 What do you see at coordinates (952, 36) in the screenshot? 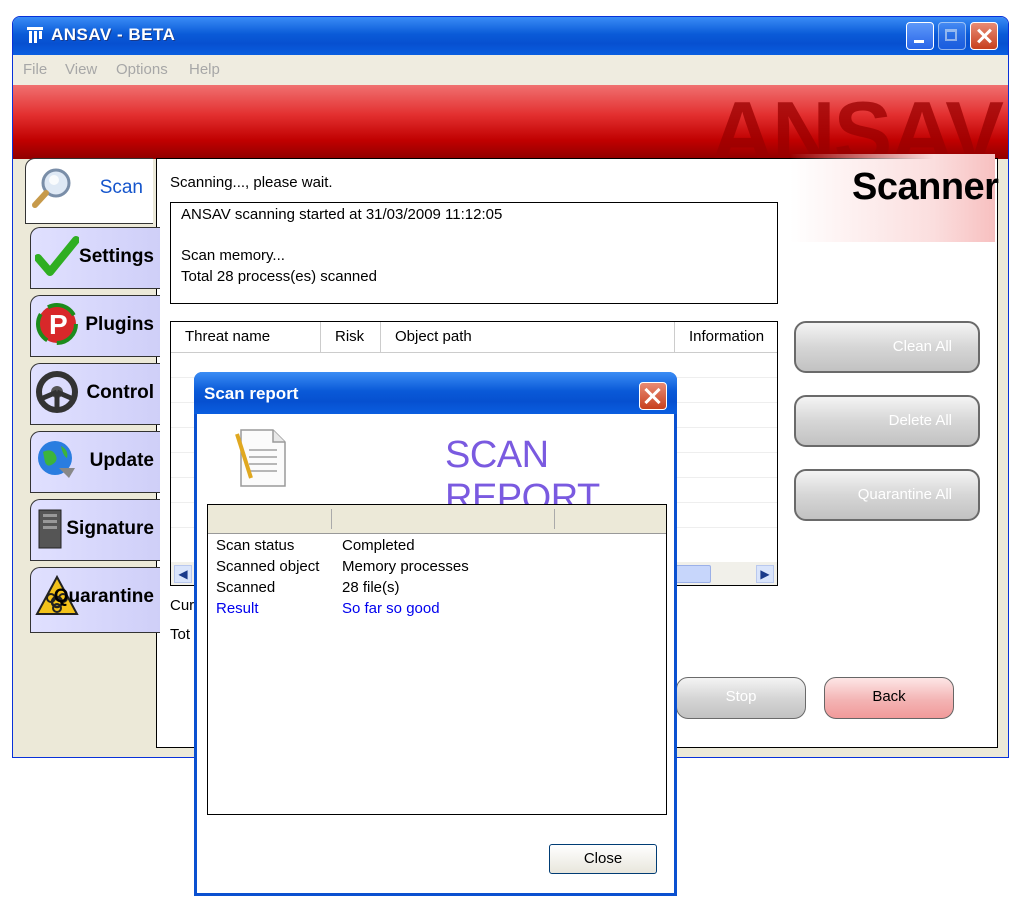
I see `maximize-button` at bounding box center [952, 36].